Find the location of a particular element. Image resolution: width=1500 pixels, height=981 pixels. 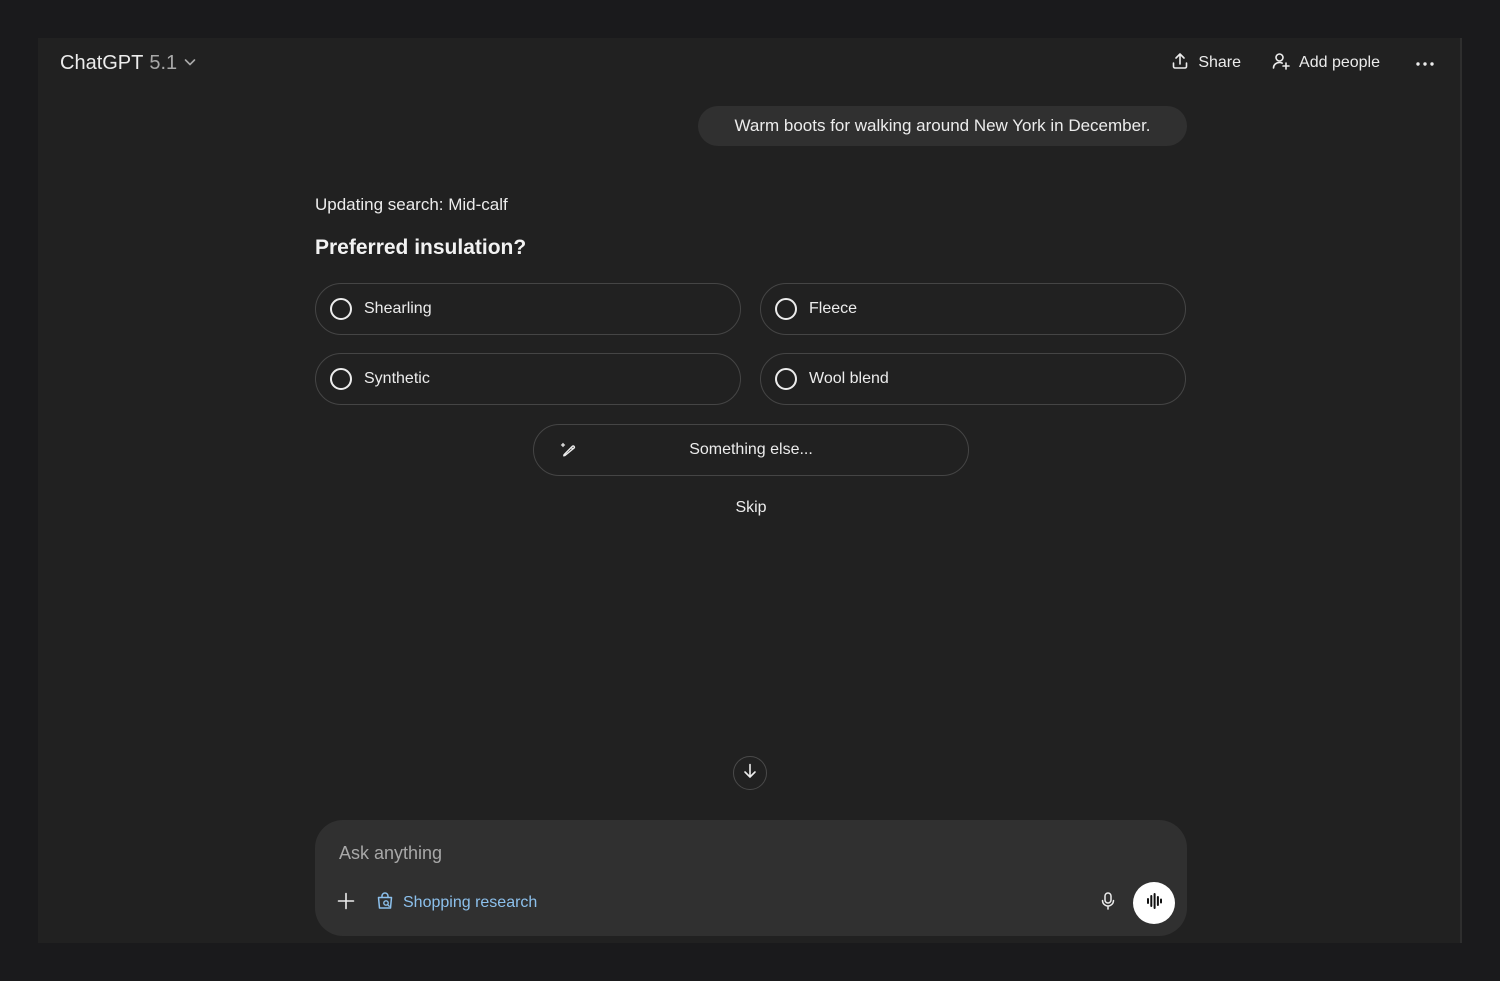

share-icon is located at coordinates (1180, 63).